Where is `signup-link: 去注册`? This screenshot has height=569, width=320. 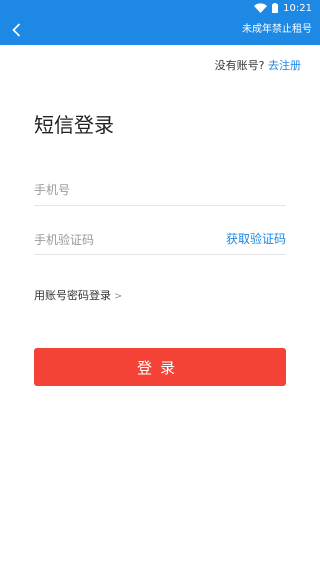 signup-link: 去注册 is located at coordinates (284, 65).